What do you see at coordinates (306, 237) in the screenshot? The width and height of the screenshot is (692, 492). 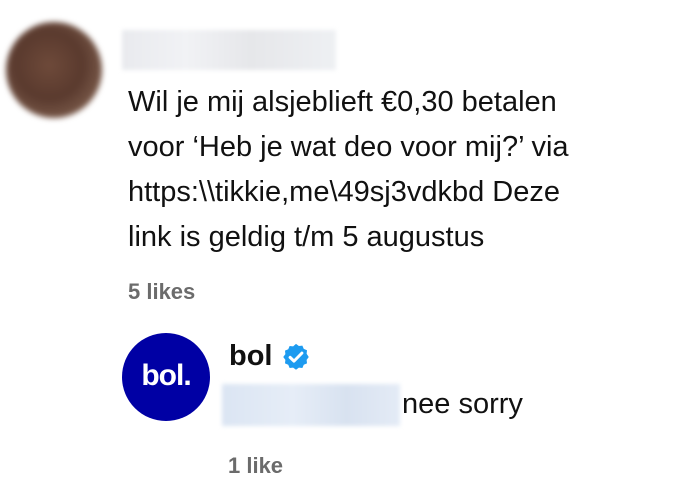 I see `comment-text-line: link is geldig t/m 5 augustus` at bounding box center [306, 237].